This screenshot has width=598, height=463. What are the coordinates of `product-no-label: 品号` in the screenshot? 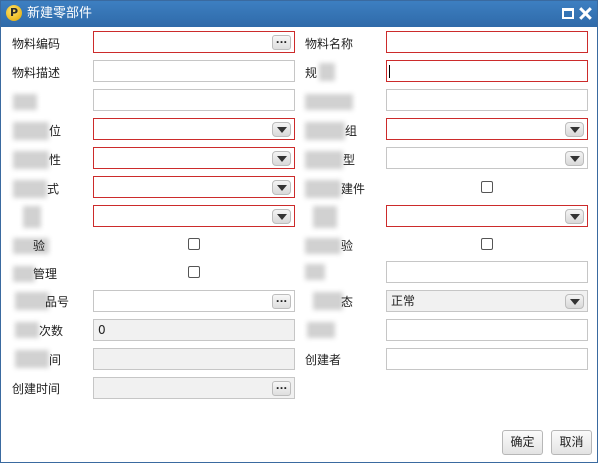 It's located at (57, 302).